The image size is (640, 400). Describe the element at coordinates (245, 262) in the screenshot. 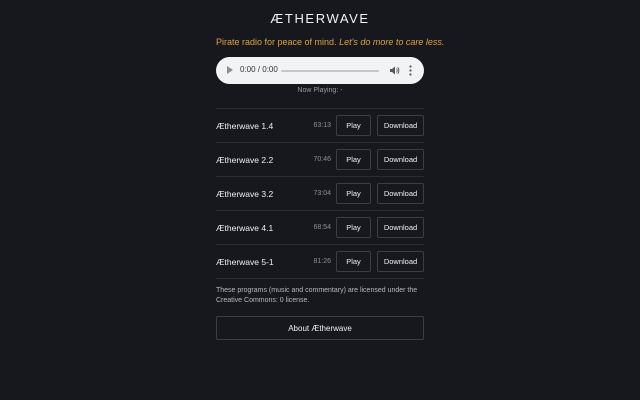

I see `program-name: Ætherwave 5-1` at that location.